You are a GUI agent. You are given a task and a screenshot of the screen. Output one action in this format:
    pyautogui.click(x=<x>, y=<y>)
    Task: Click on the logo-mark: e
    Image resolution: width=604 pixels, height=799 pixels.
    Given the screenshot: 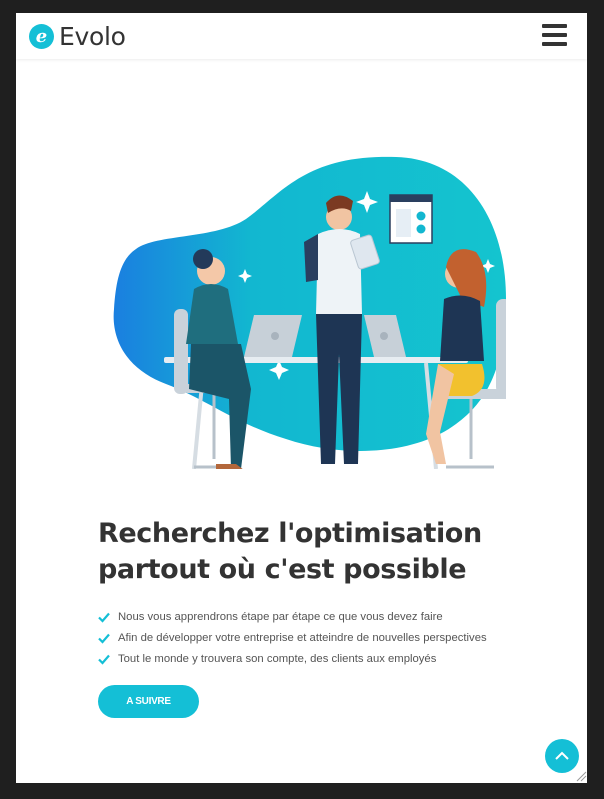 What is the action you would take?
    pyautogui.click(x=41, y=36)
    